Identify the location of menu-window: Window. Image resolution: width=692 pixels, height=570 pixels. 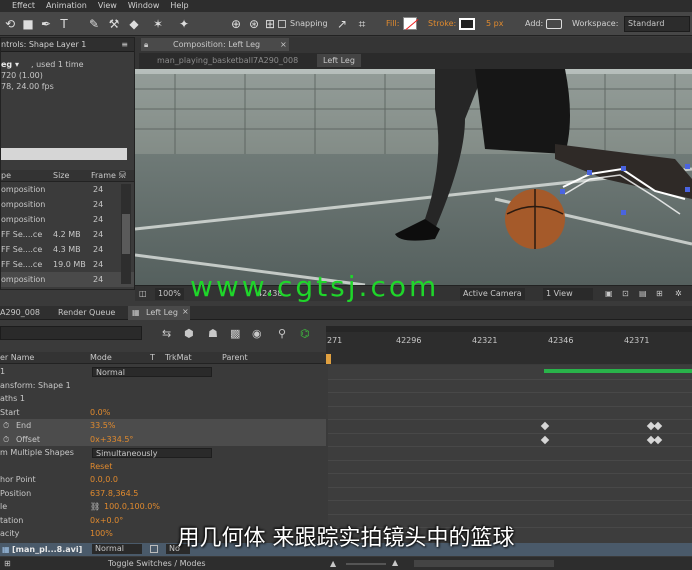
(144, 6).